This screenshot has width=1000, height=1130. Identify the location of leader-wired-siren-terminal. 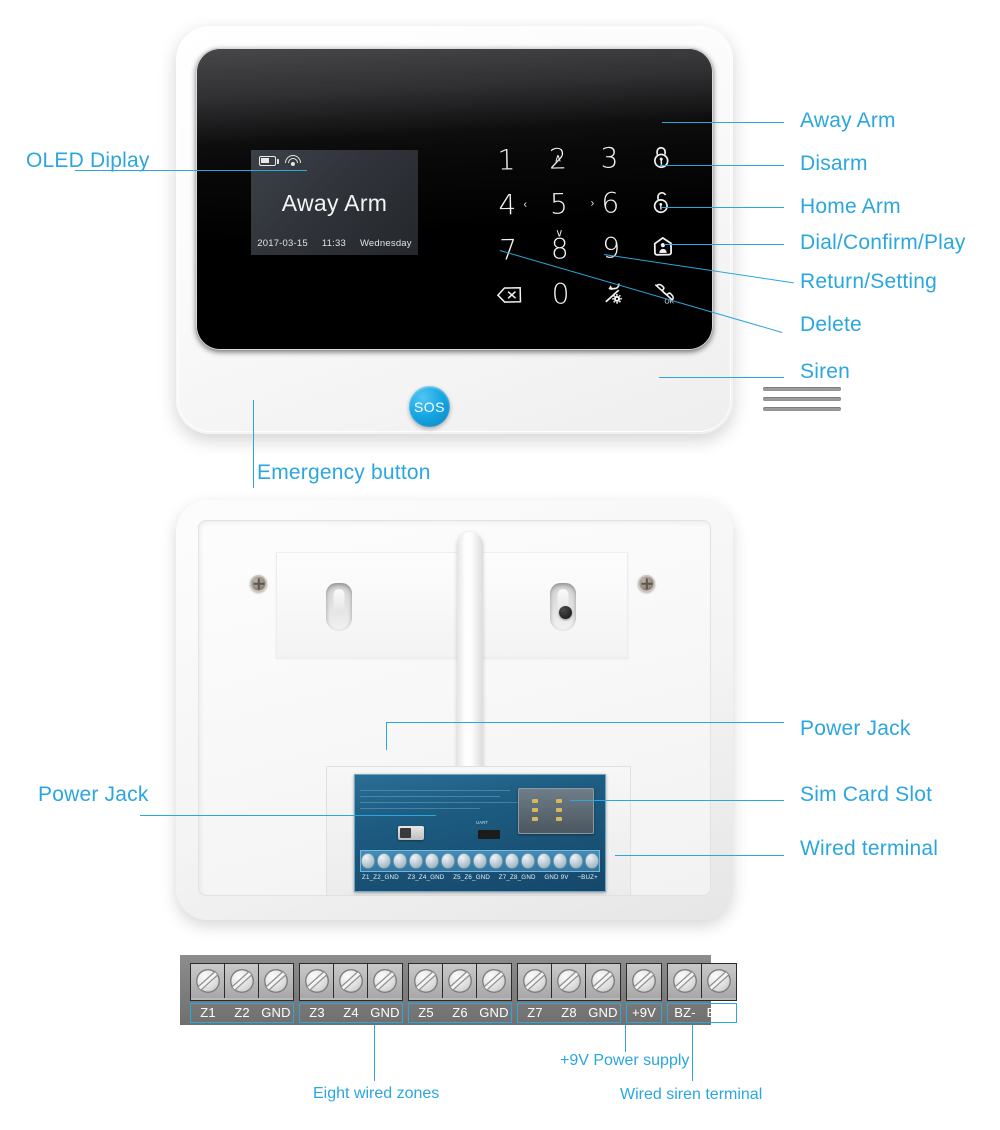
(692, 1053).